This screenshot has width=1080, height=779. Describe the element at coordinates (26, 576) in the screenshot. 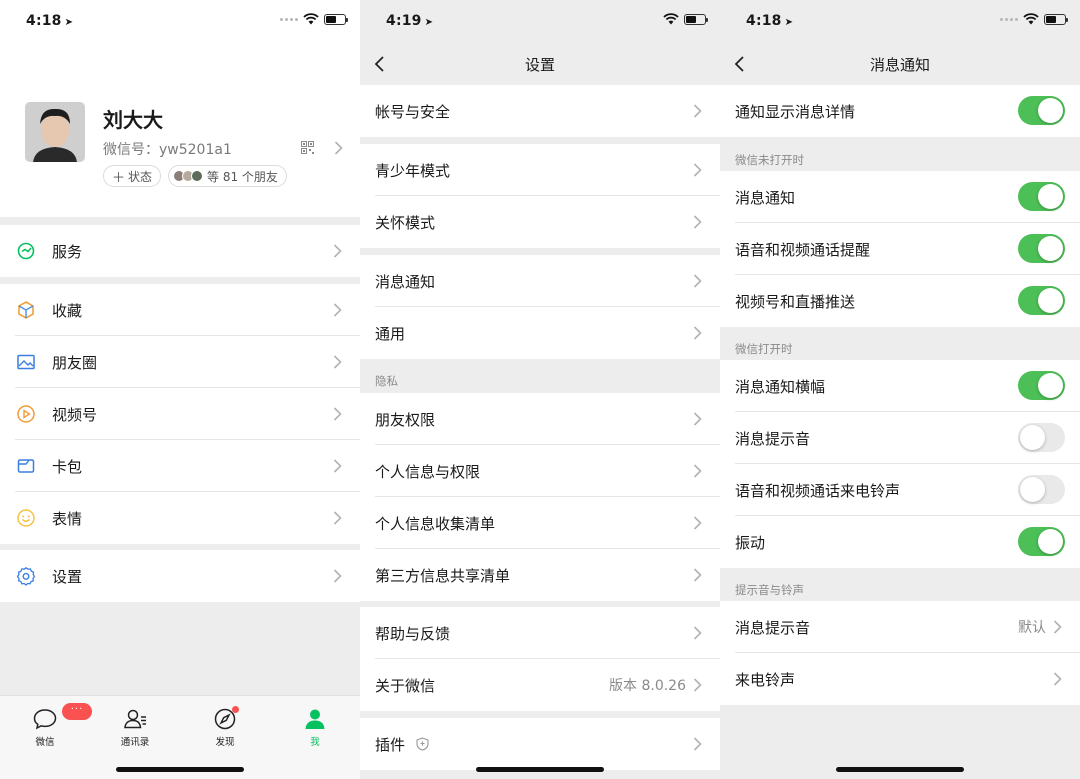

I see `settings-icon` at that location.